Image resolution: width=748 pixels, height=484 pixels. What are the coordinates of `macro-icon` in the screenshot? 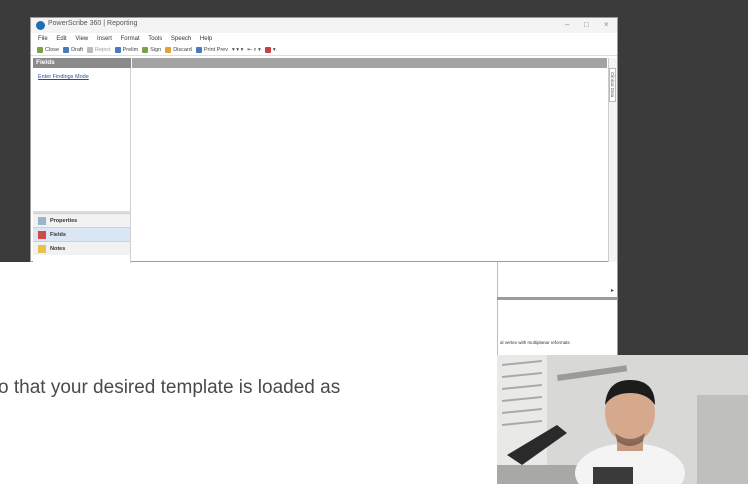 It's located at (267, 50).